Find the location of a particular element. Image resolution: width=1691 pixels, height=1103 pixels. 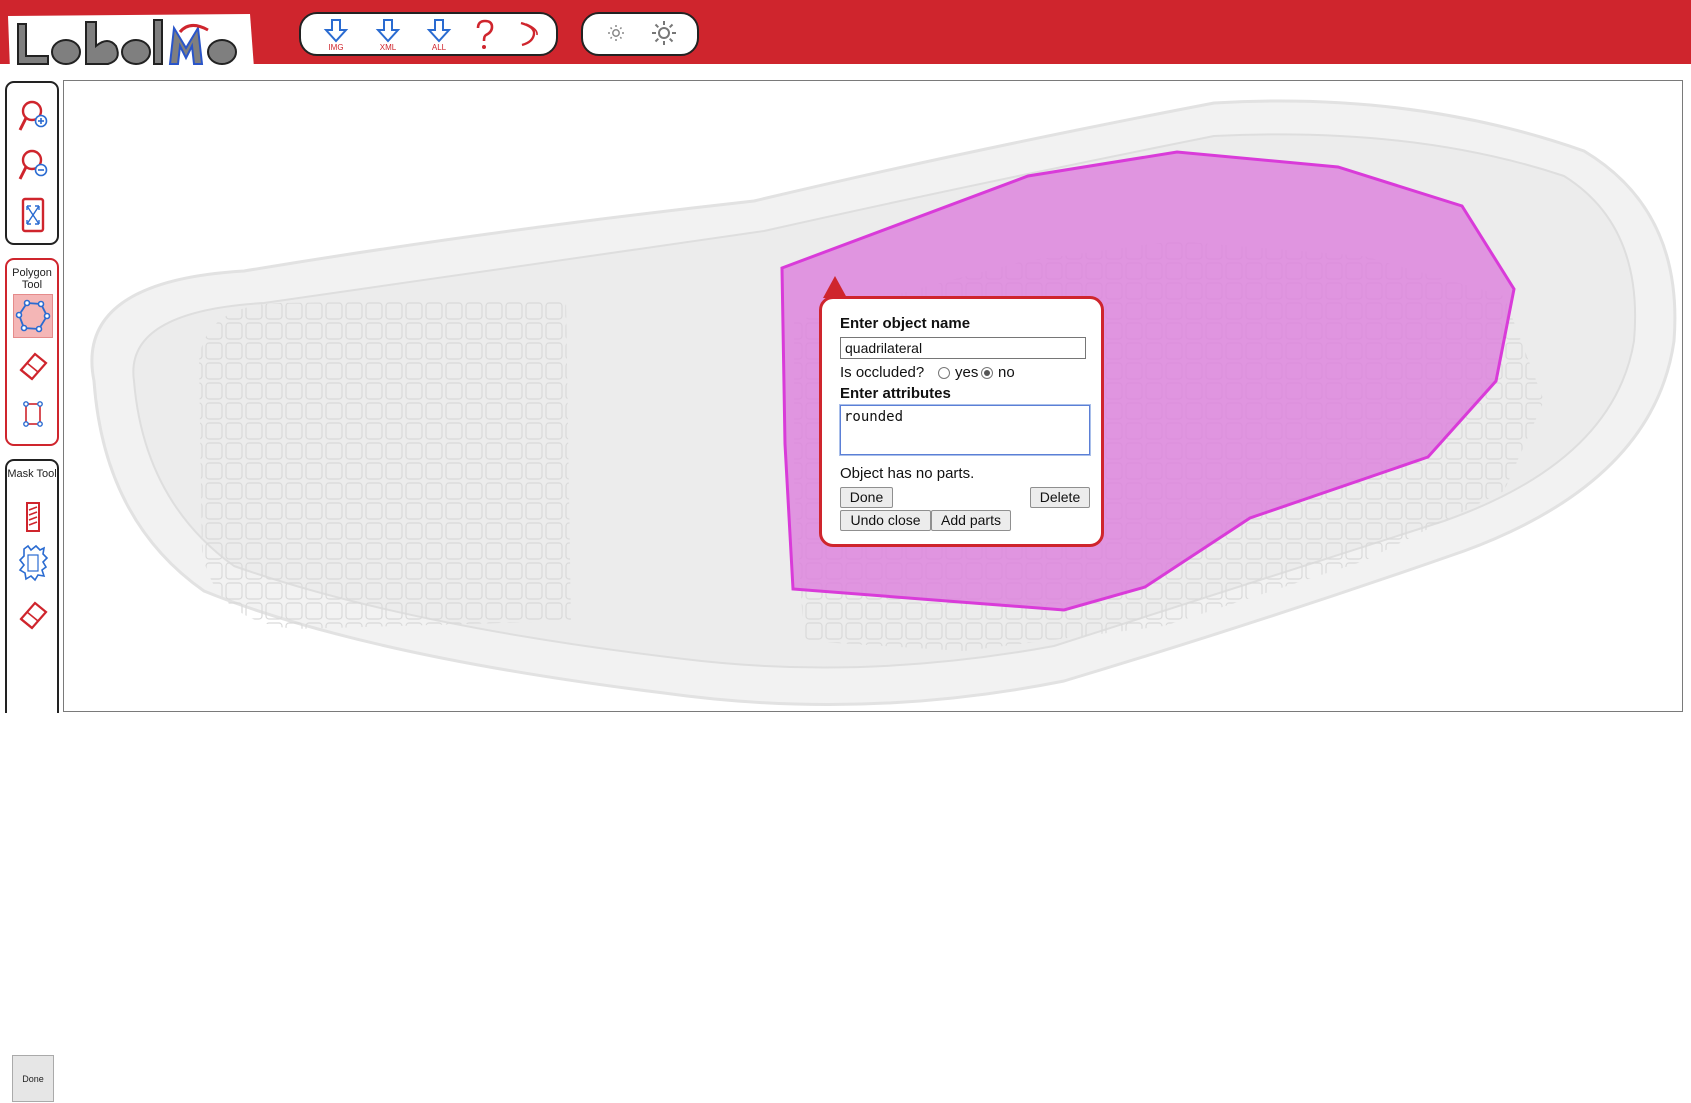

download-image-button: IMG is located at coordinates (336, 36).